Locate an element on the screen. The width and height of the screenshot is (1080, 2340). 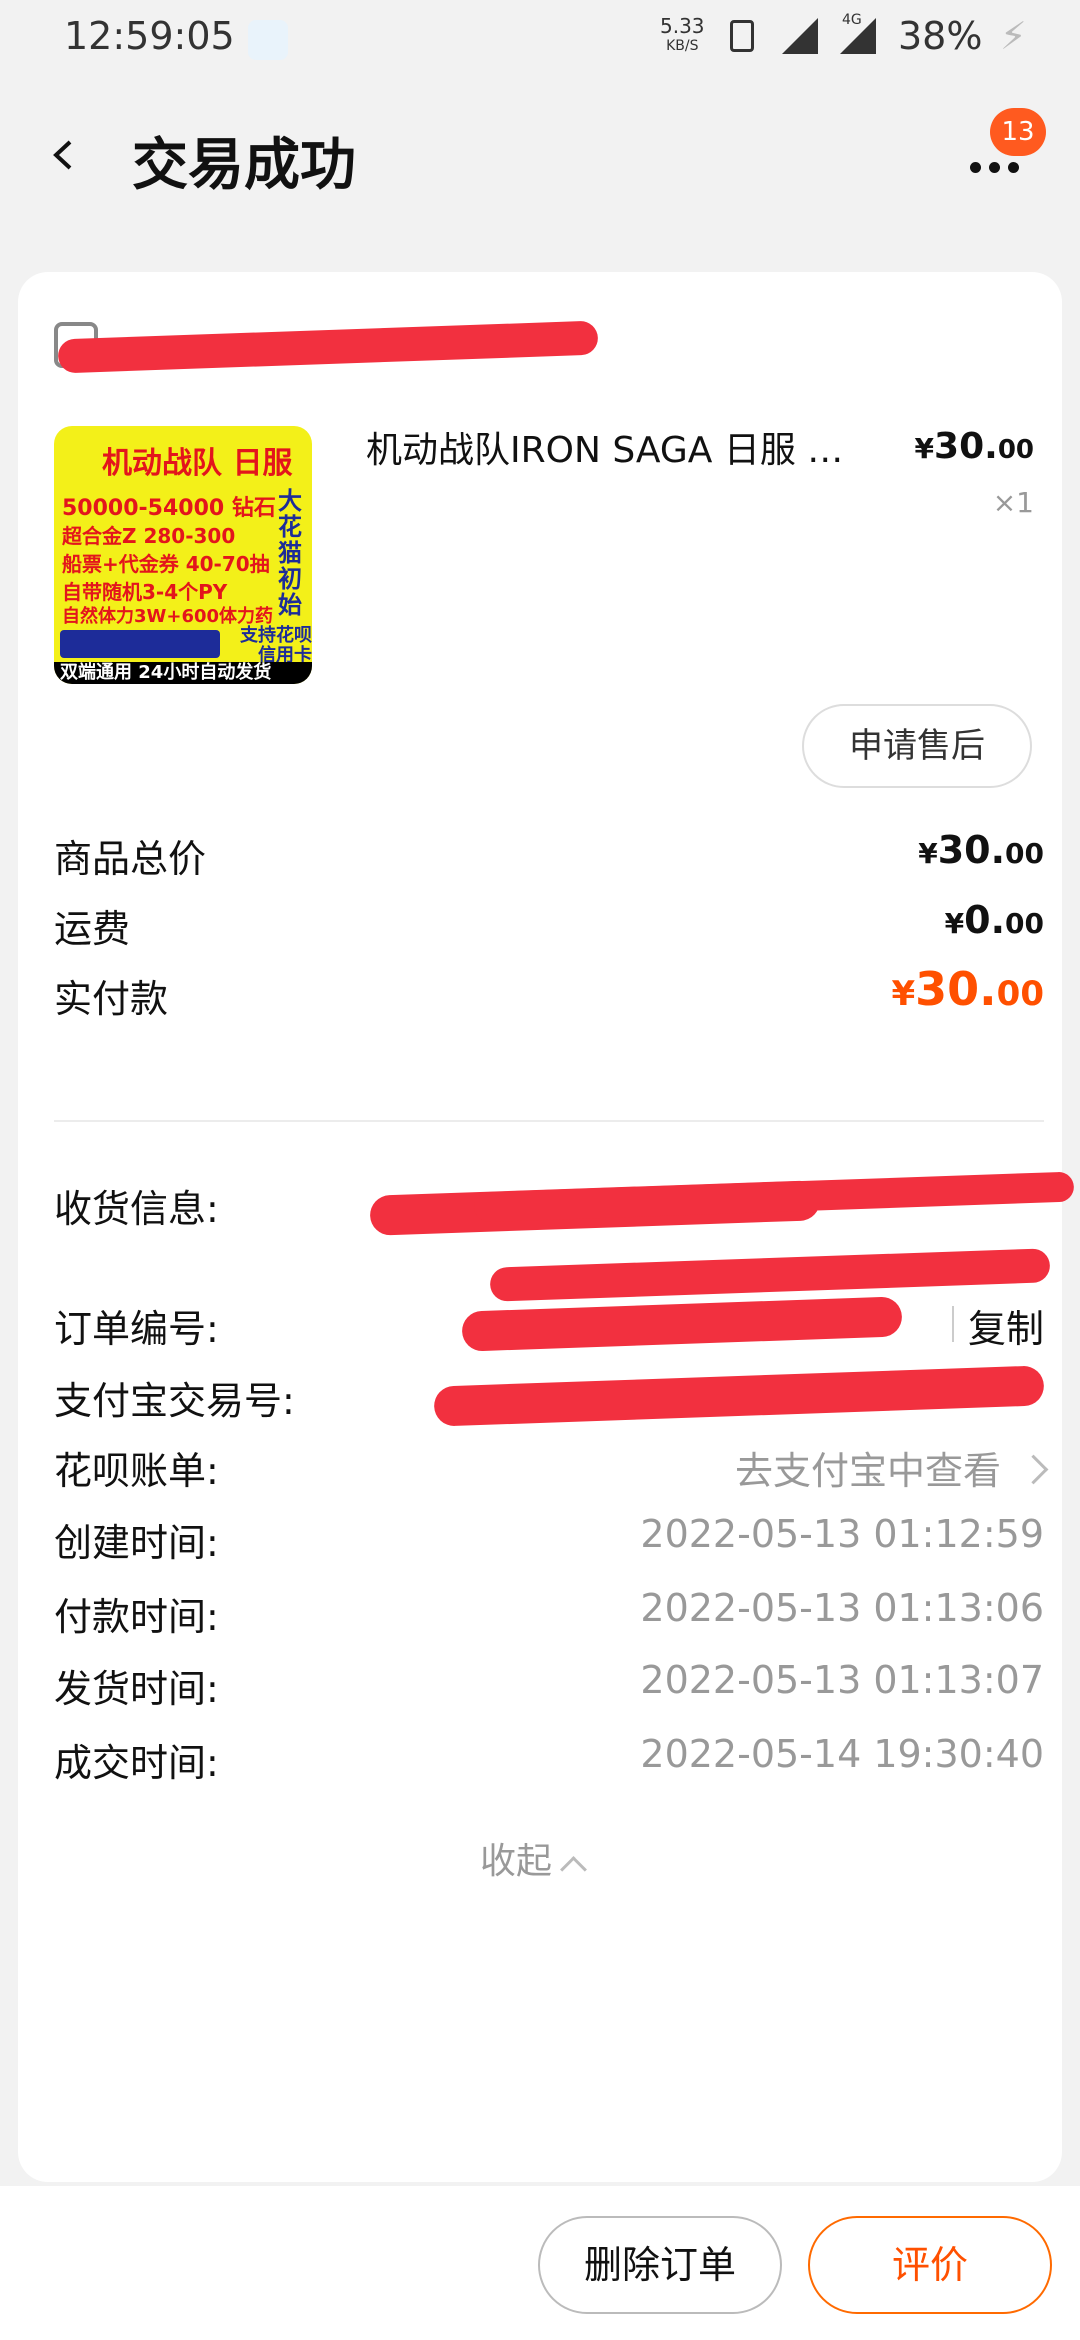
cell-signal-icon is located at coordinates (858, 36).